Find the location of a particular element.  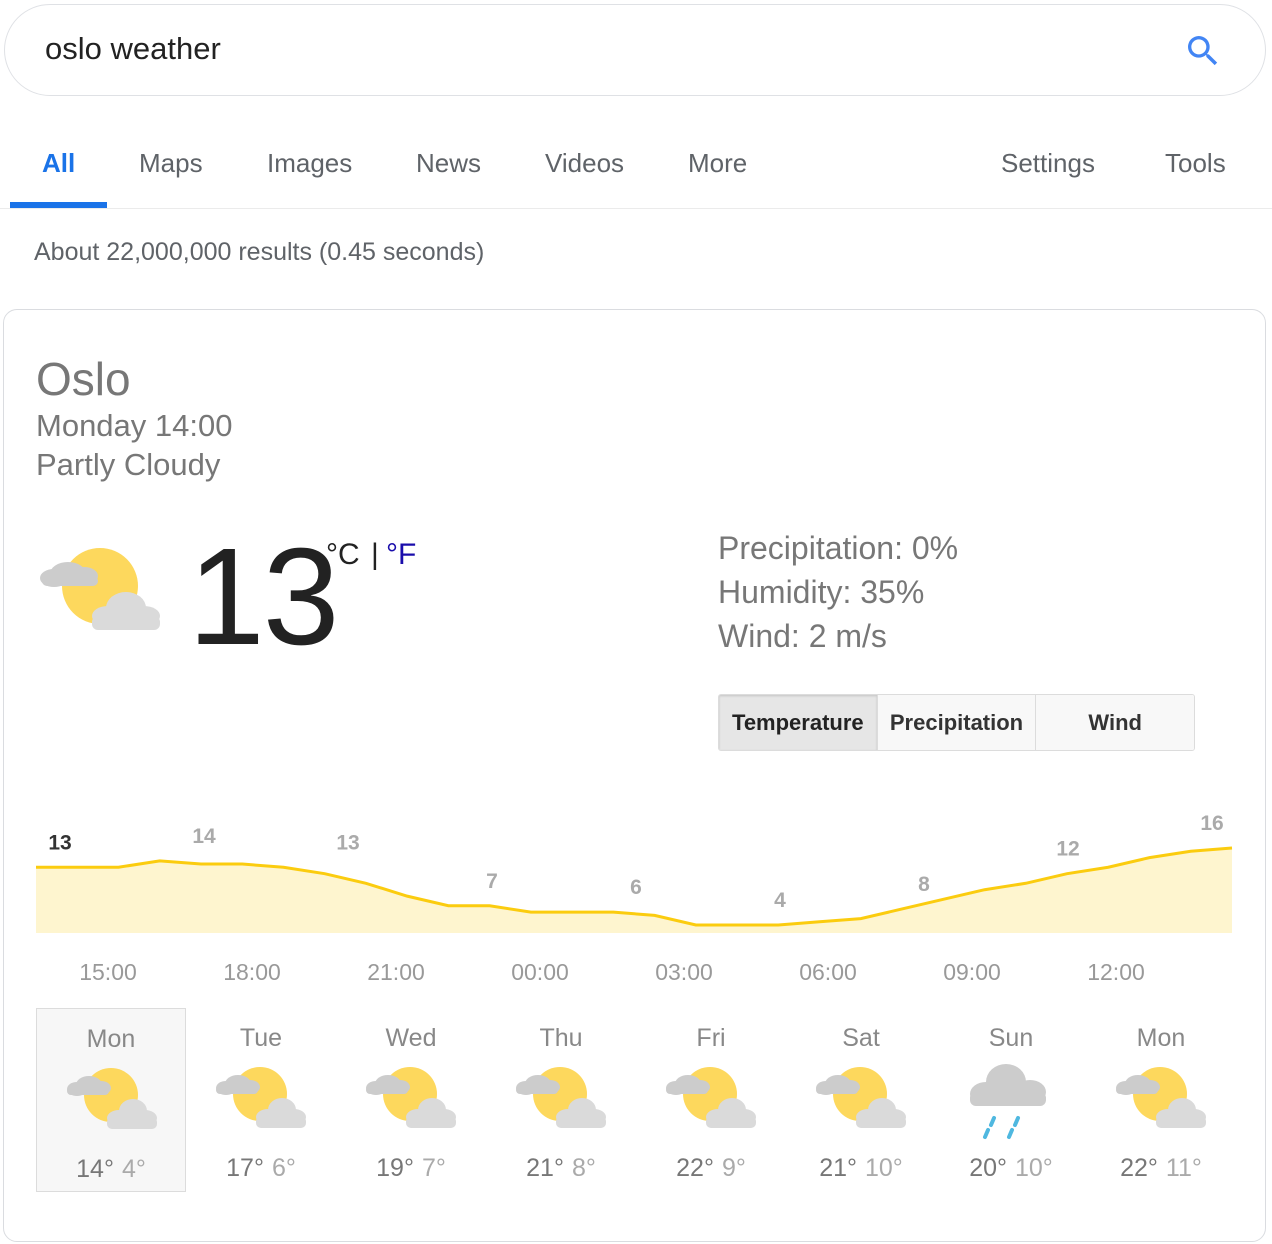

chart-tick-label: 21:00 is located at coordinates (396, 972).